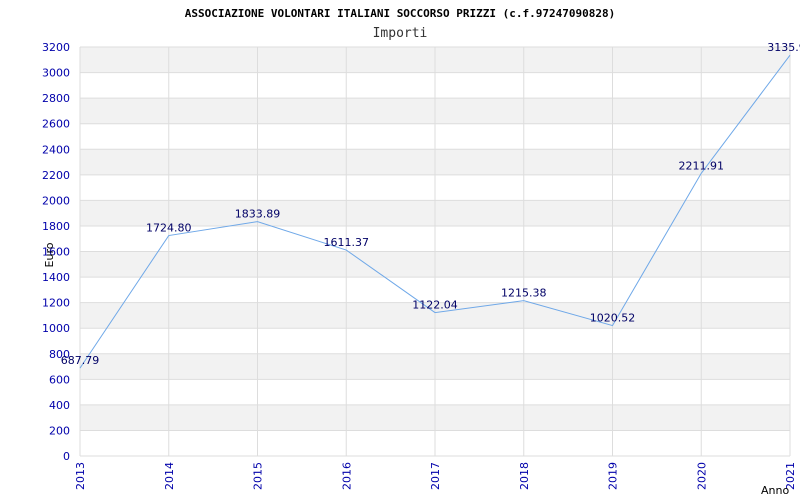 Image resolution: width=800 pixels, height=500 pixels. What do you see at coordinates (524, 476) in the screenshot?
I see `x-tick-label: 2018` at bounding box center [524, 476].